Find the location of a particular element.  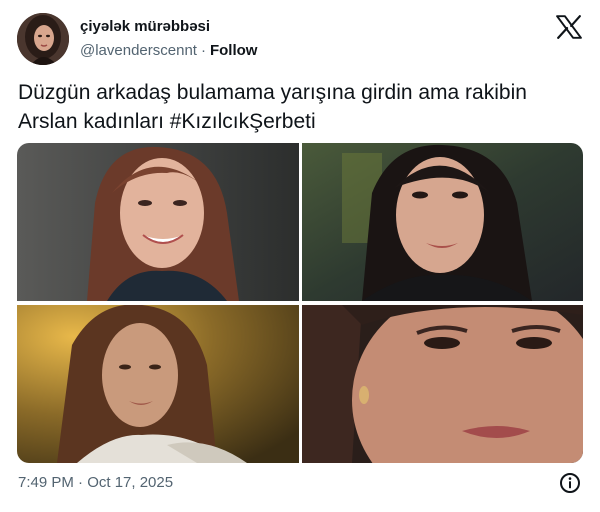

info-icon is located at coordinates (570, 483).